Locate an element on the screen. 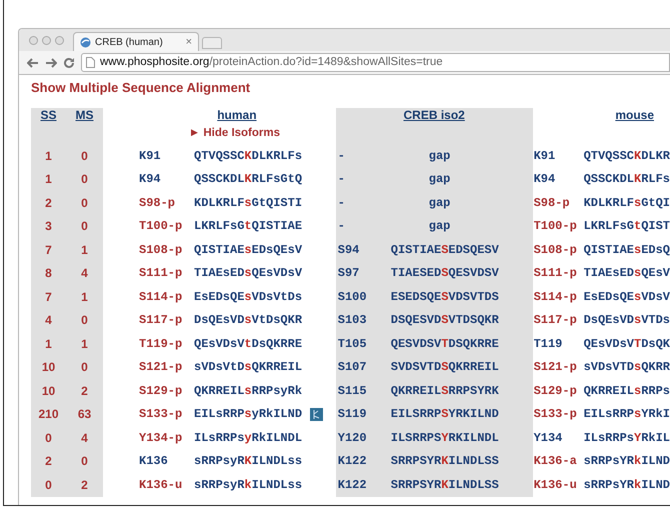 This screenshot has width=670, height=510. column-header: mouse is located at coordinates (634, 115).